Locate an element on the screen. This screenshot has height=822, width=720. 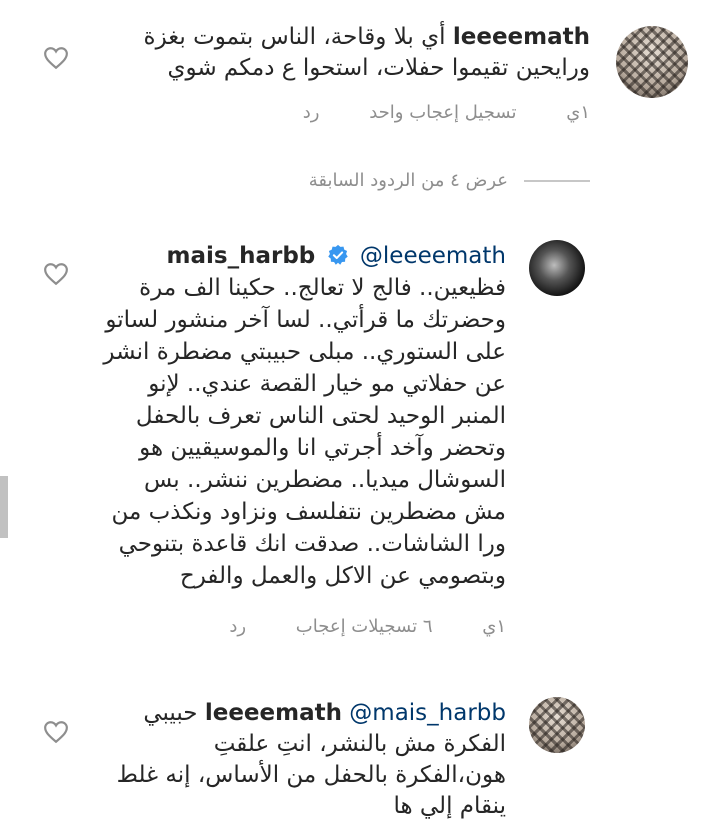
view-previous-replies: عرض ٤ من الردود السابقة is located at coordinates (449, 180).